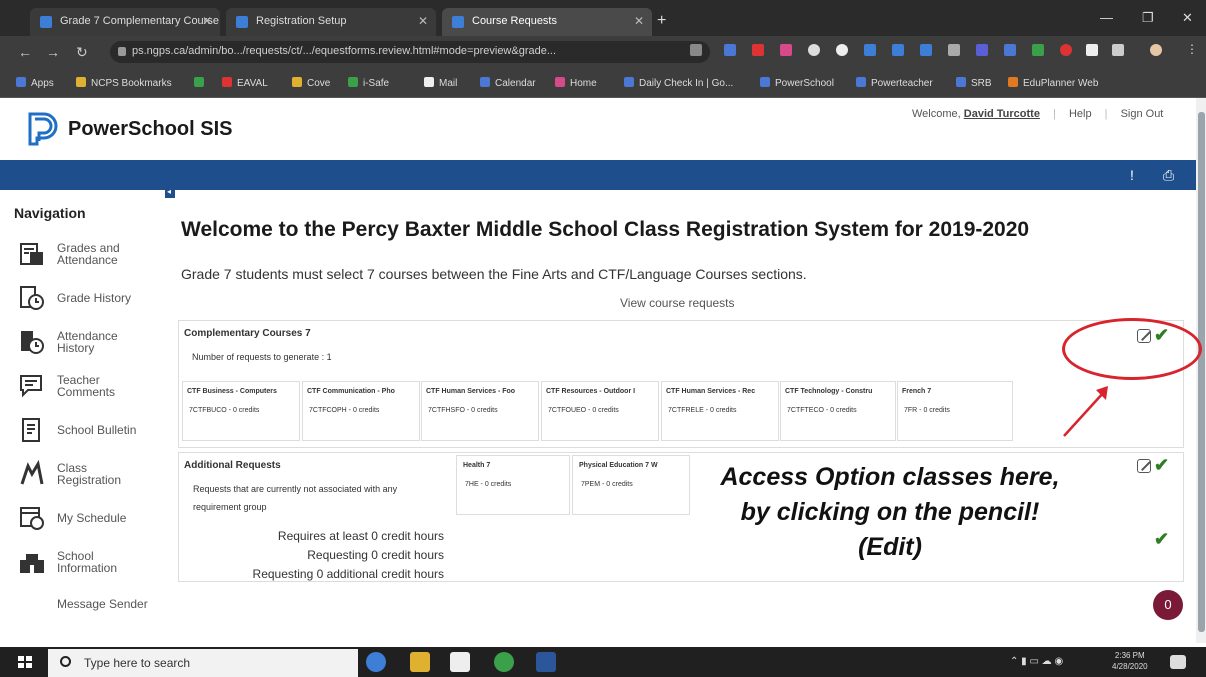 The height and width of the screenshot is (677, 1206). Describe the element at coordinates (203, 663) in the screenshot. I see `taskbar-search: Type here to search` at that location.